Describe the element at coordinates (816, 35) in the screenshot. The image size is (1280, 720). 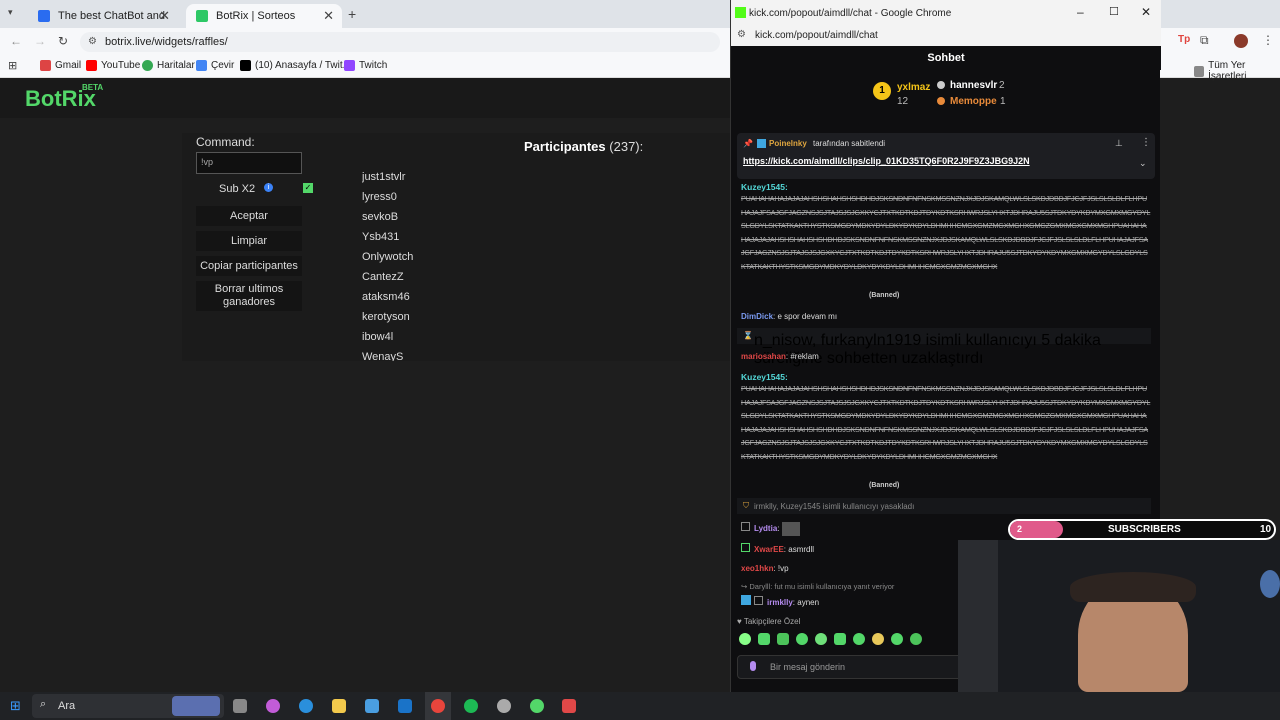
I see `chat-url: kick.com/popout/aimdll/chat` at that location.